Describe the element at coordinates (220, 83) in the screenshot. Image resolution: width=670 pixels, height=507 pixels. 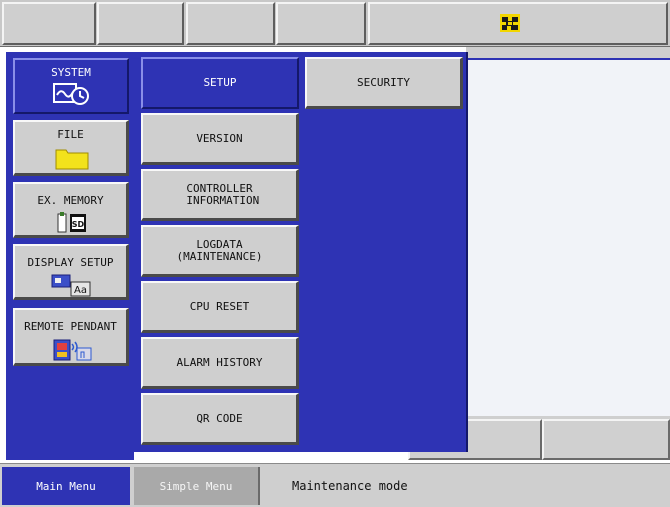
I see `submenu-setup-button: SETUP` at that location.